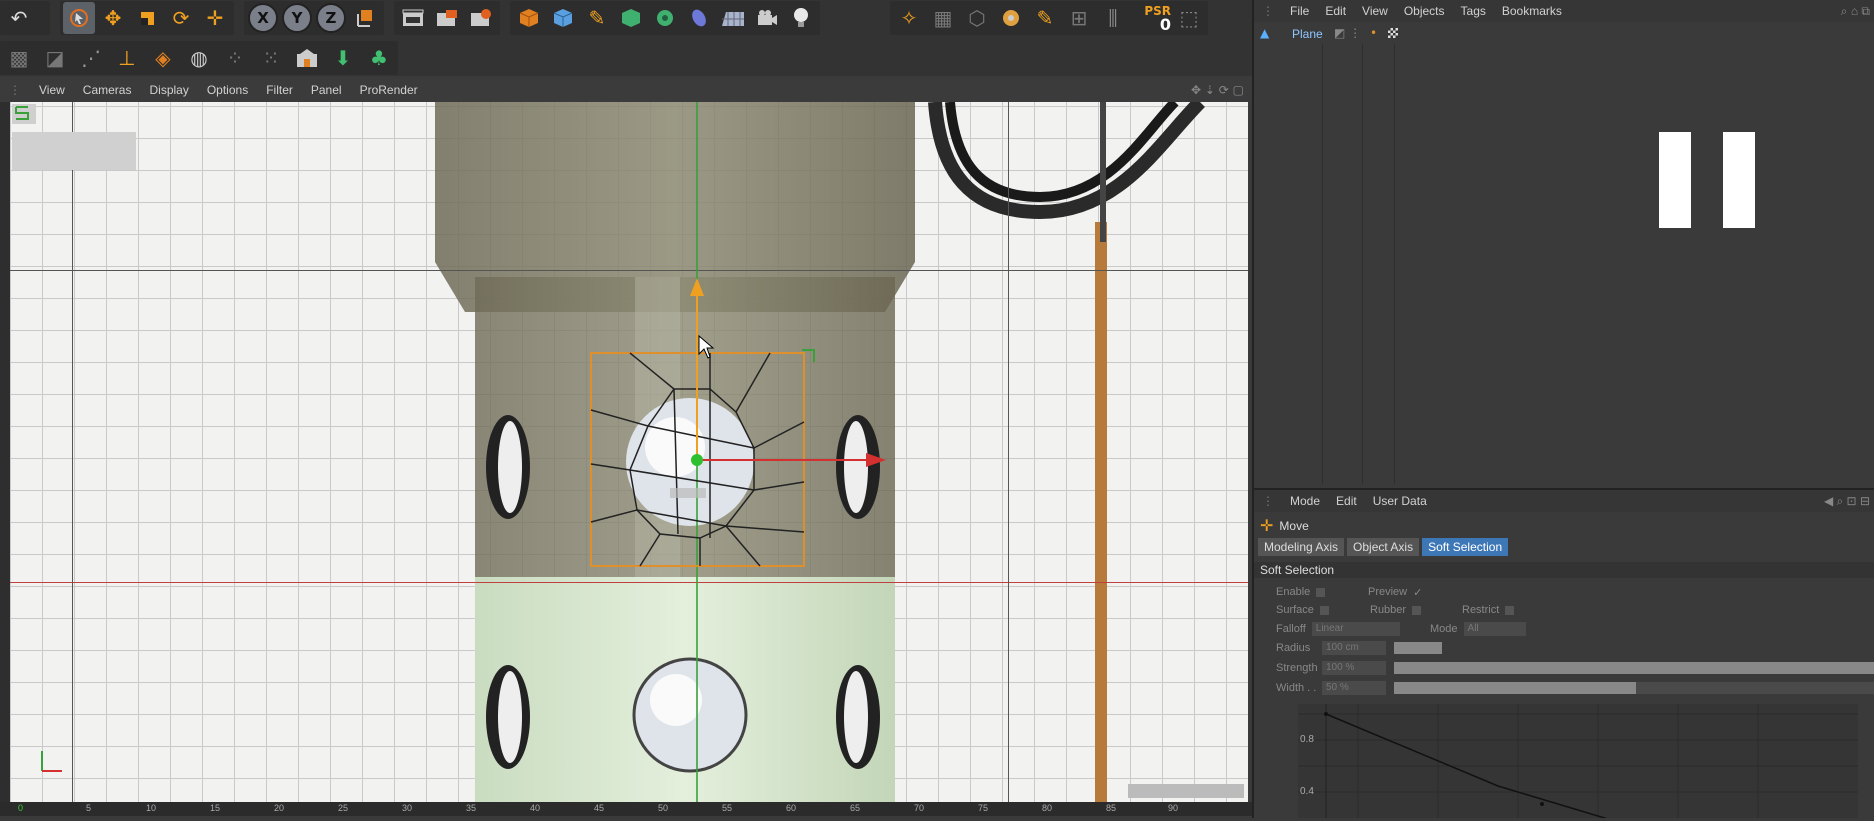 This screenshot has width=1874, height=821. I want to click on x-axis-lock-button: X, so click(263, 18).